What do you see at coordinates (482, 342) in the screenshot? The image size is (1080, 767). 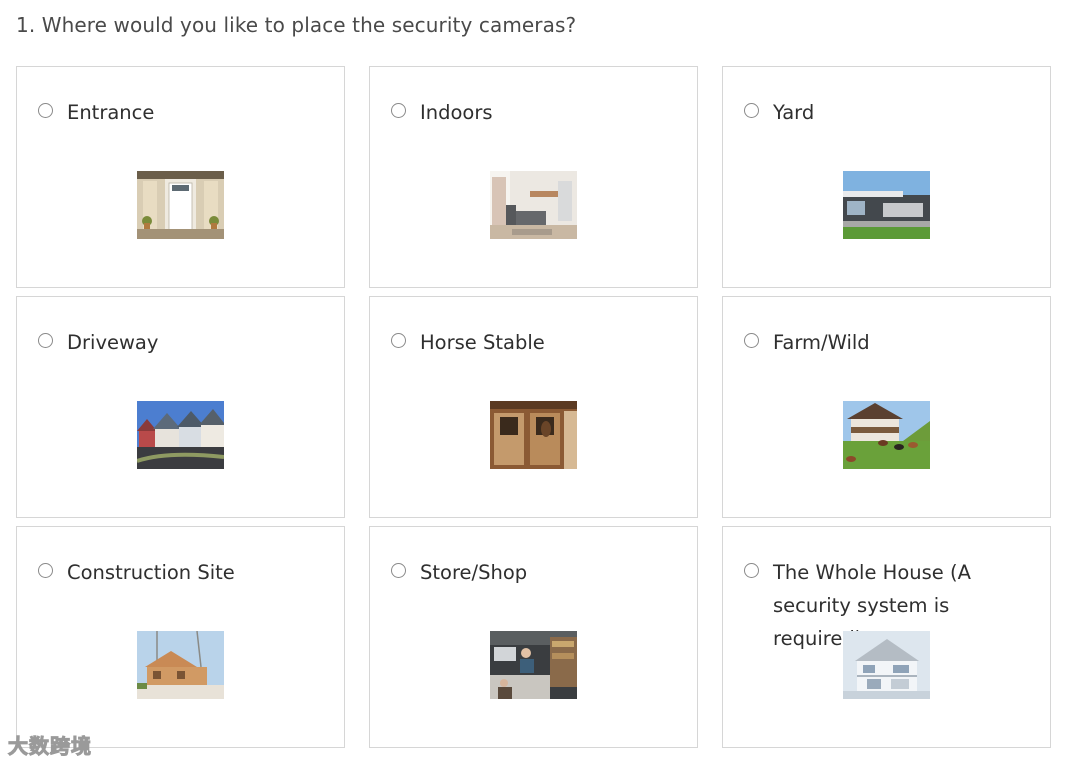 I see `option-label: Horse Stable` at bounding box center [482, 342].